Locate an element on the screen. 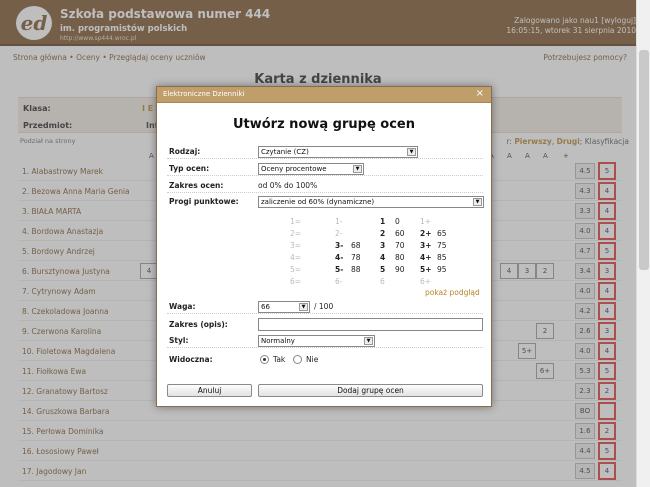 This screenshot has width=650, height=487. cancel-button: Anuluj is located at coordinates (209, 390).